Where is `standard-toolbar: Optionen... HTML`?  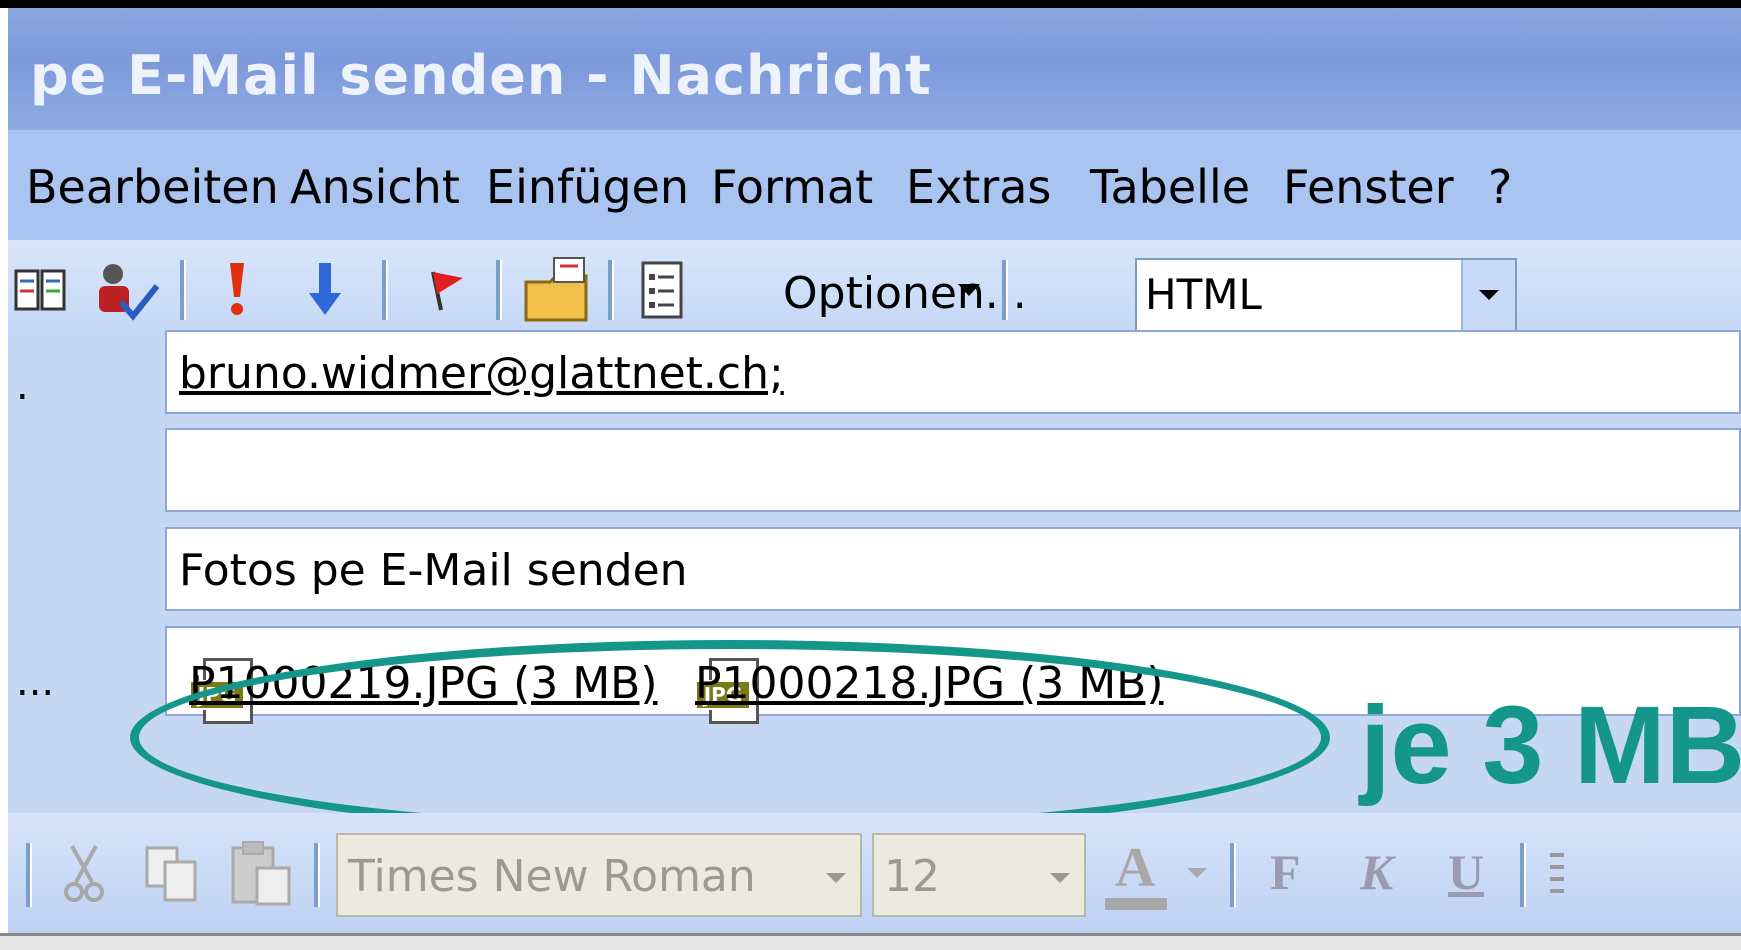
standard-toolbar: Optionen... HTML is located at coordinates (874, 291).